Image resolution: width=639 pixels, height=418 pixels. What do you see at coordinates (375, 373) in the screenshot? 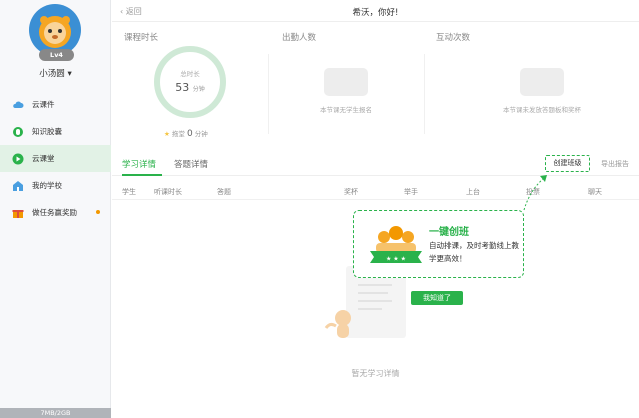
I see `empty-study-text: 暂无学习详情` at bounding box center [375, 373].